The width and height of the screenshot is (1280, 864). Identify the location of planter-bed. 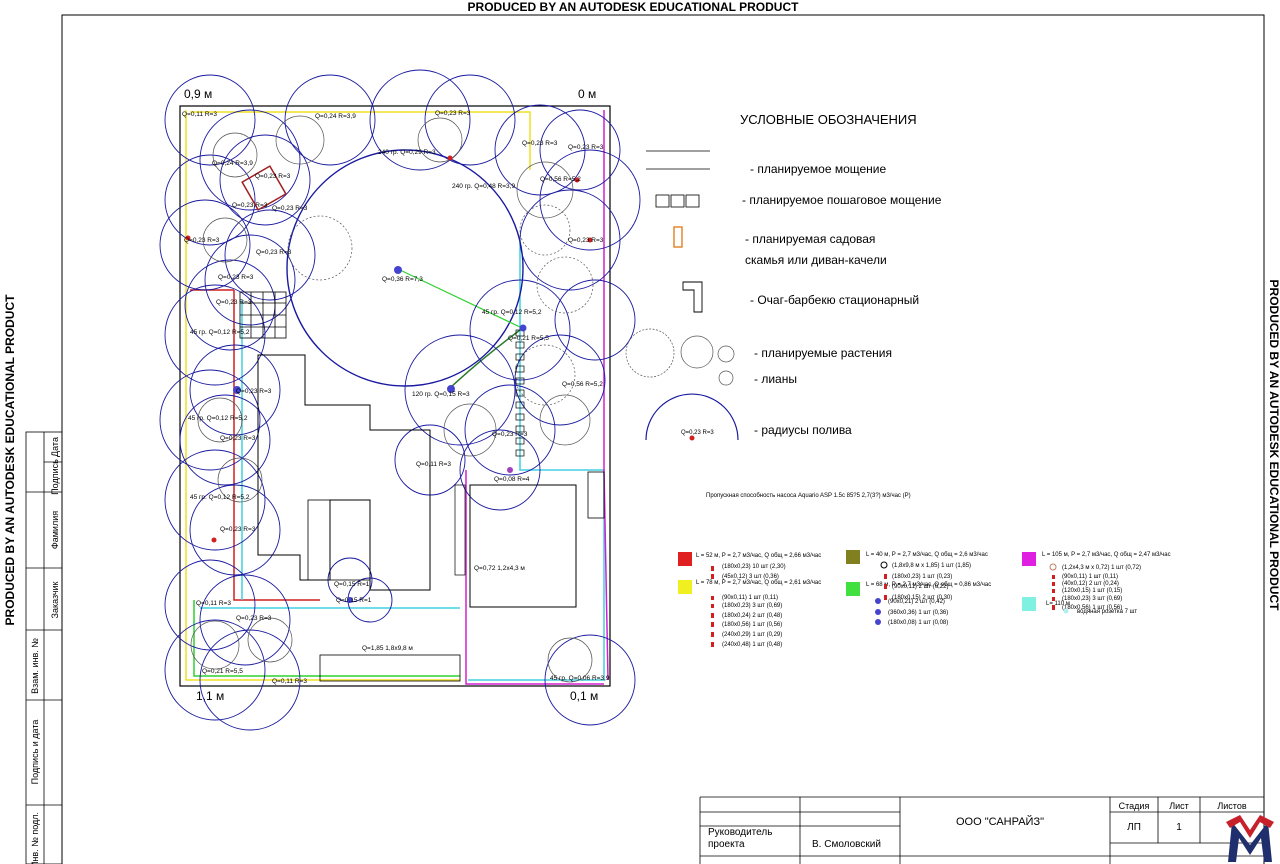
(390, 668).